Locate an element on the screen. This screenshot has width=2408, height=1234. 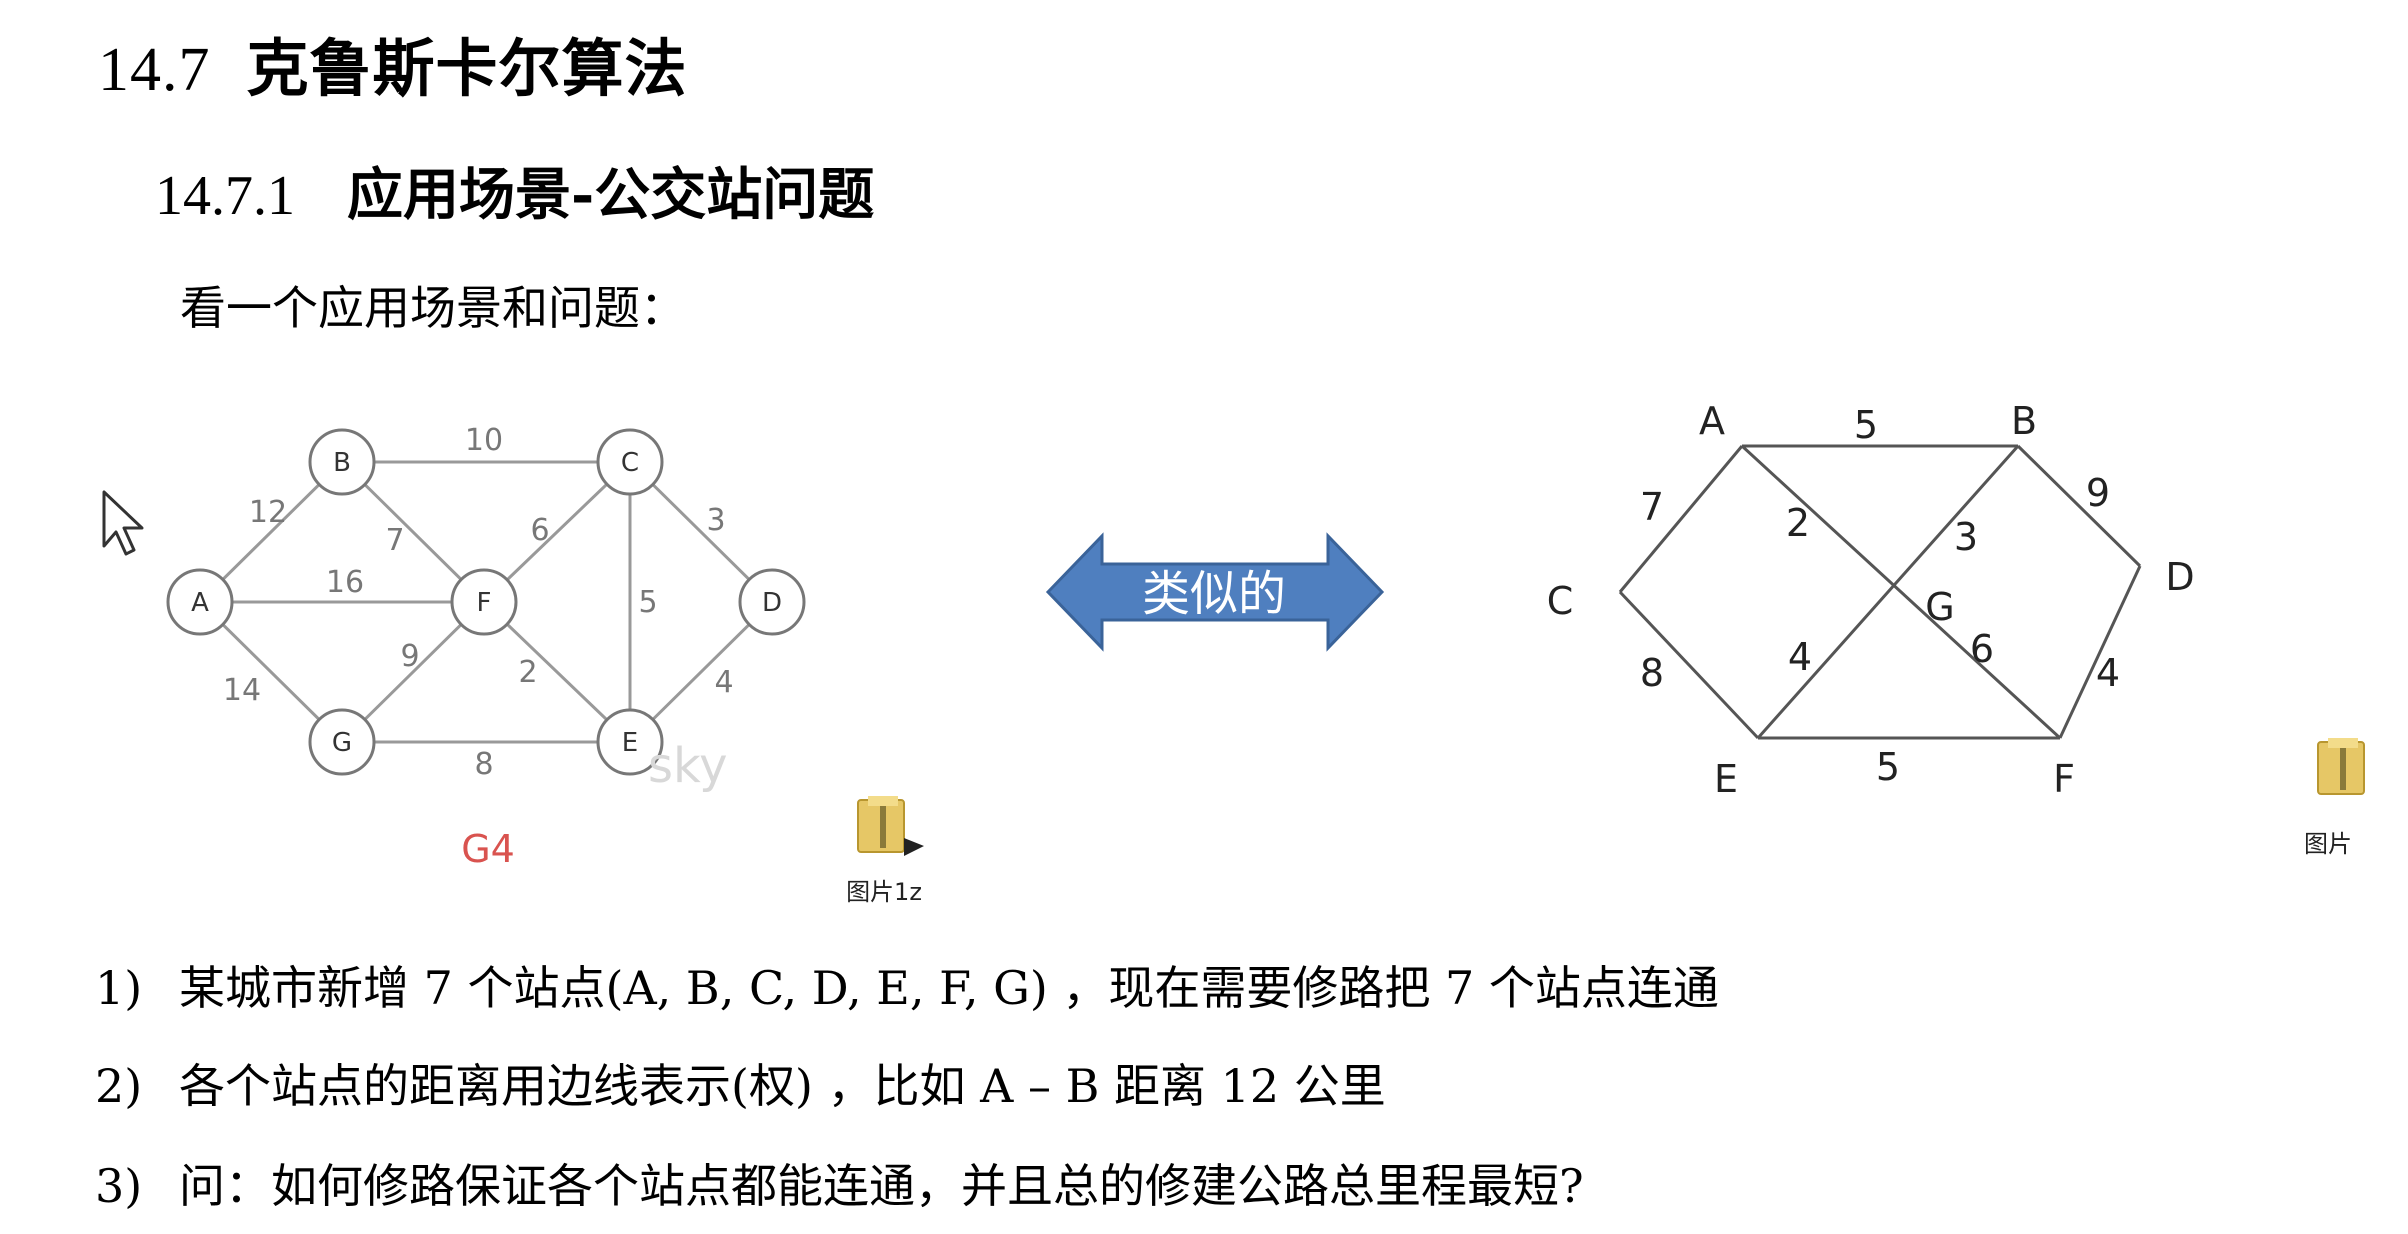
left-edge-weight-ag: 14 is located at coordinates (242, 690).